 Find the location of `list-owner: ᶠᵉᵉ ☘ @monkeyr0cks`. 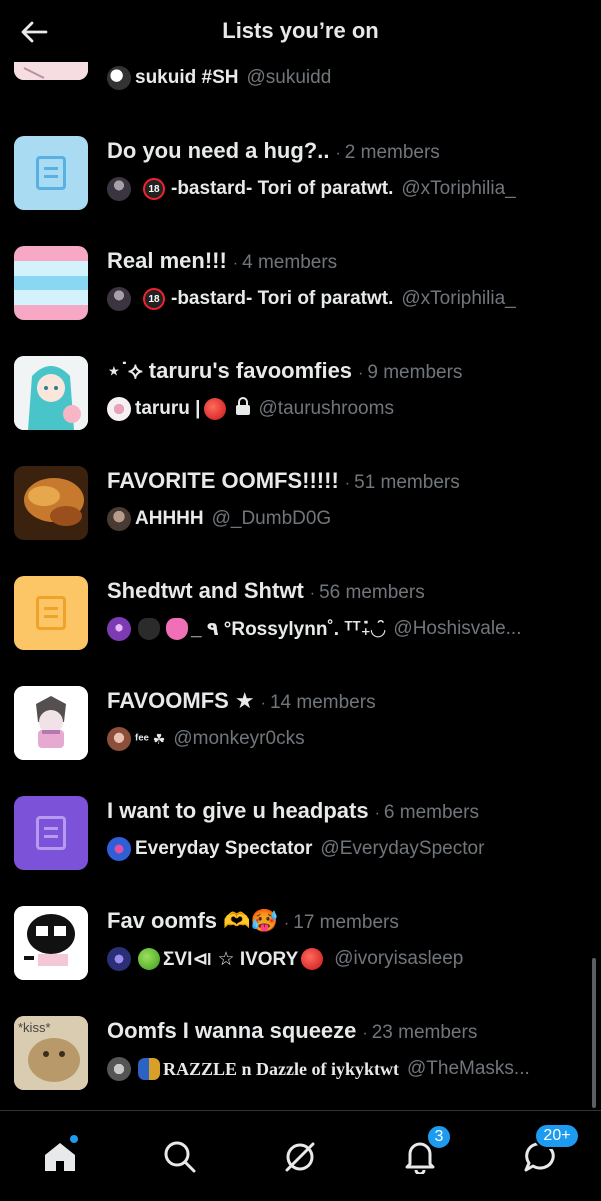

list-owner: ᶠᵉᵉ ☘ @monkeyr0cks is located at coordinates (206, 739).